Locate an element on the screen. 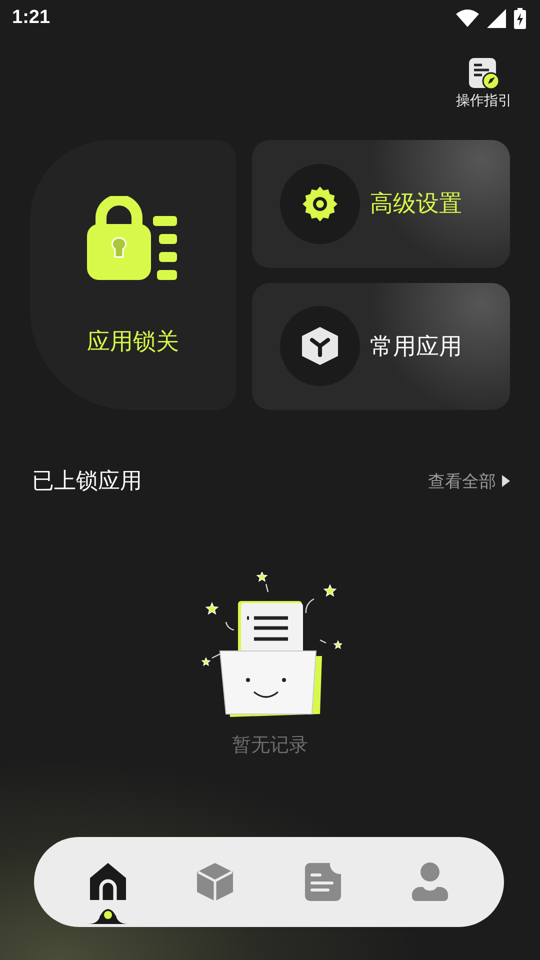  guide-button: 操作指引 is located at coordinates (484, 88).